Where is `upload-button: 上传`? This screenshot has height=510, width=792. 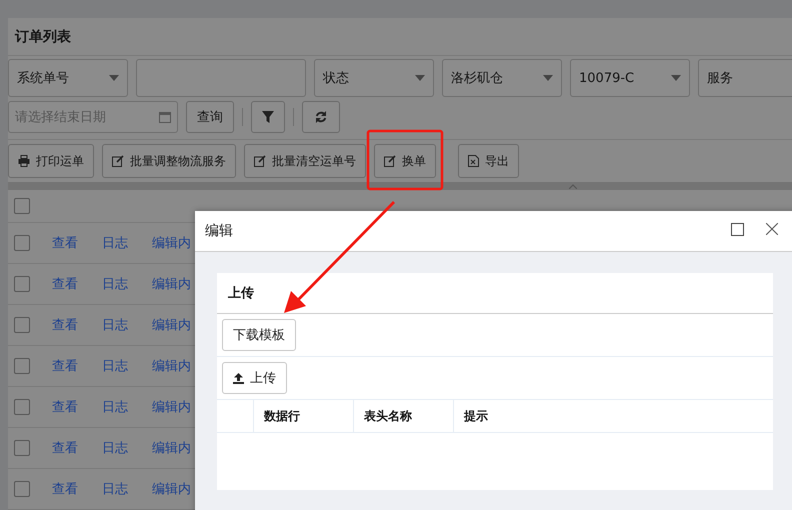 upload-button: 上传 is located at coordinates (254, 378).